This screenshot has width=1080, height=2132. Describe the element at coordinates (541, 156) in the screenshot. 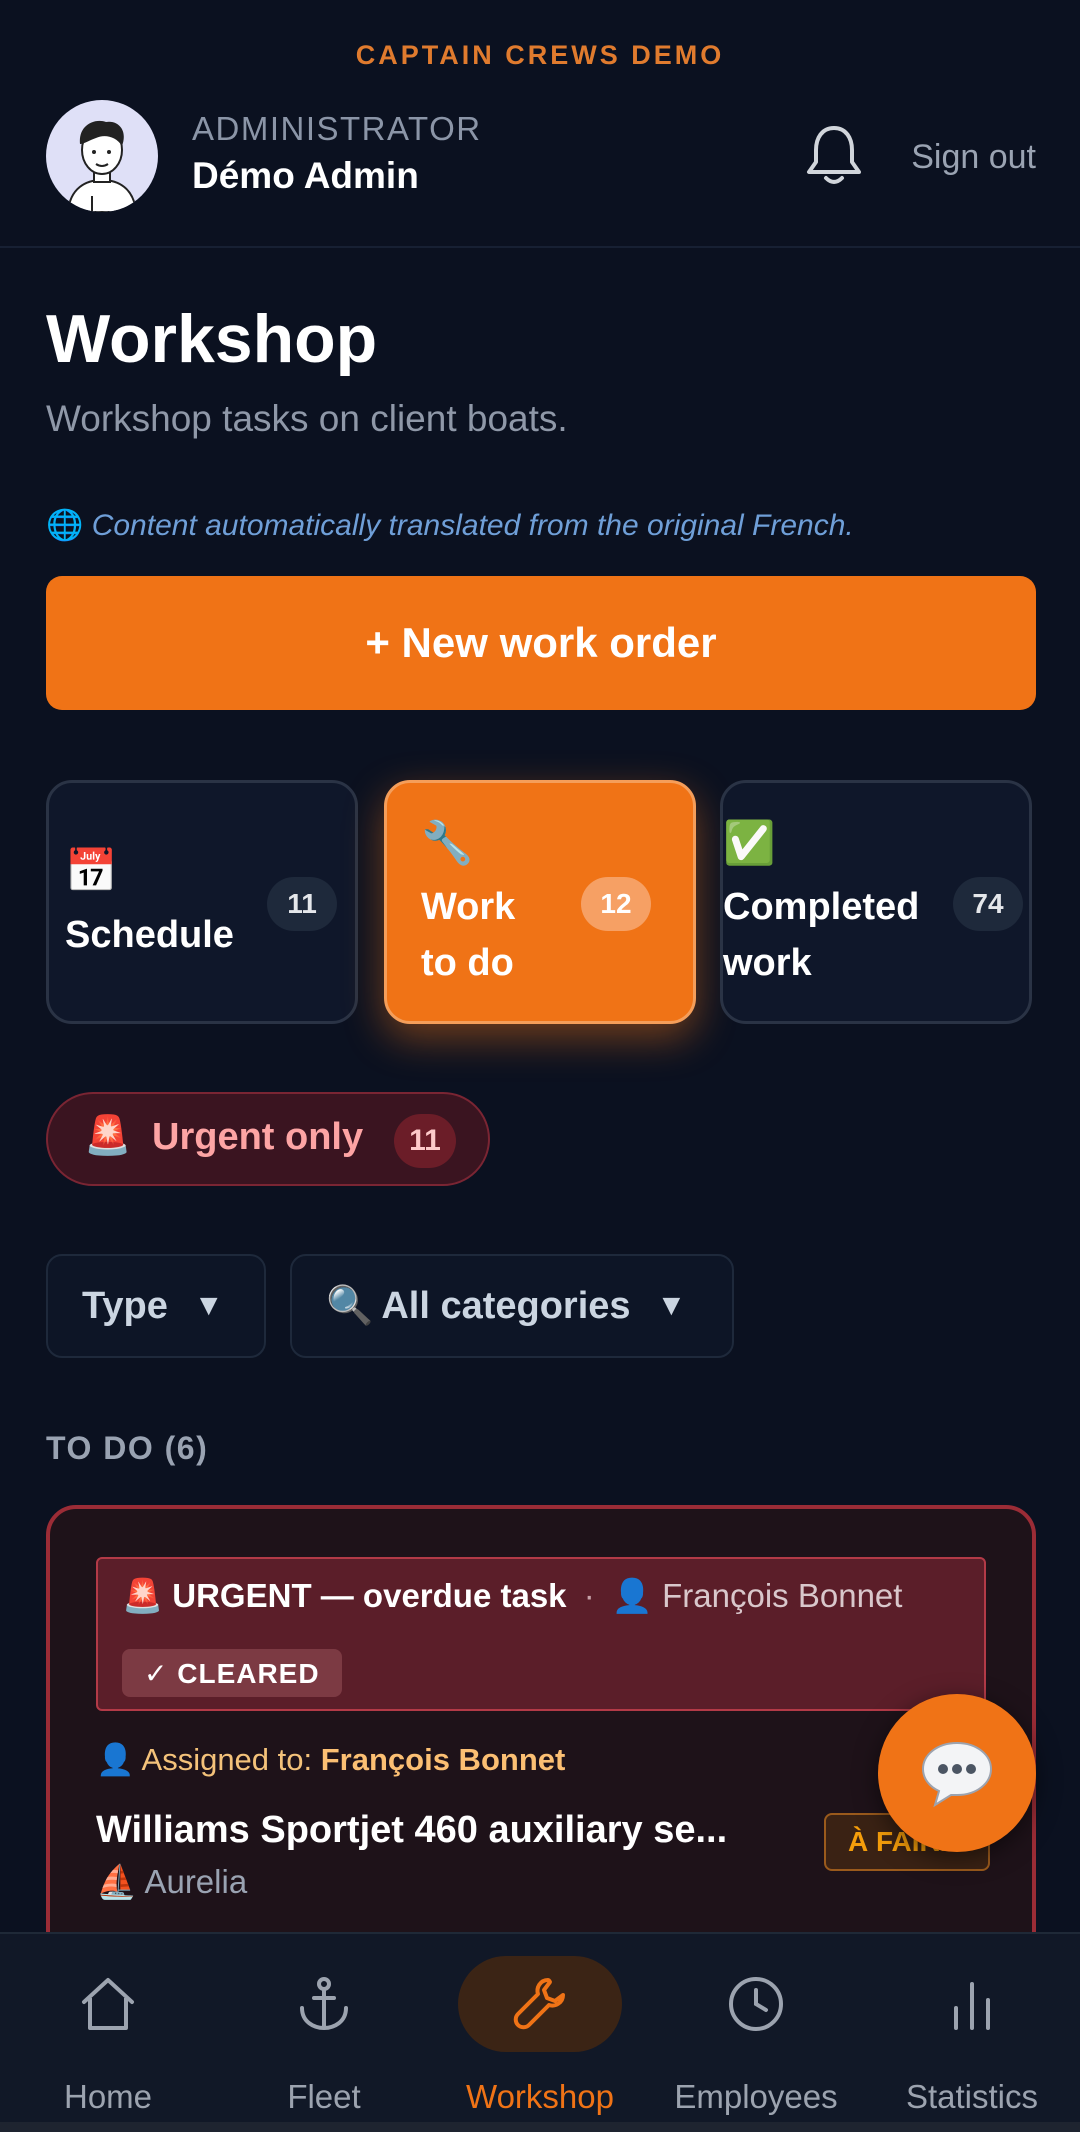

I see `header: ADMINISTRATOR Démo Admin Sign out` at that location.